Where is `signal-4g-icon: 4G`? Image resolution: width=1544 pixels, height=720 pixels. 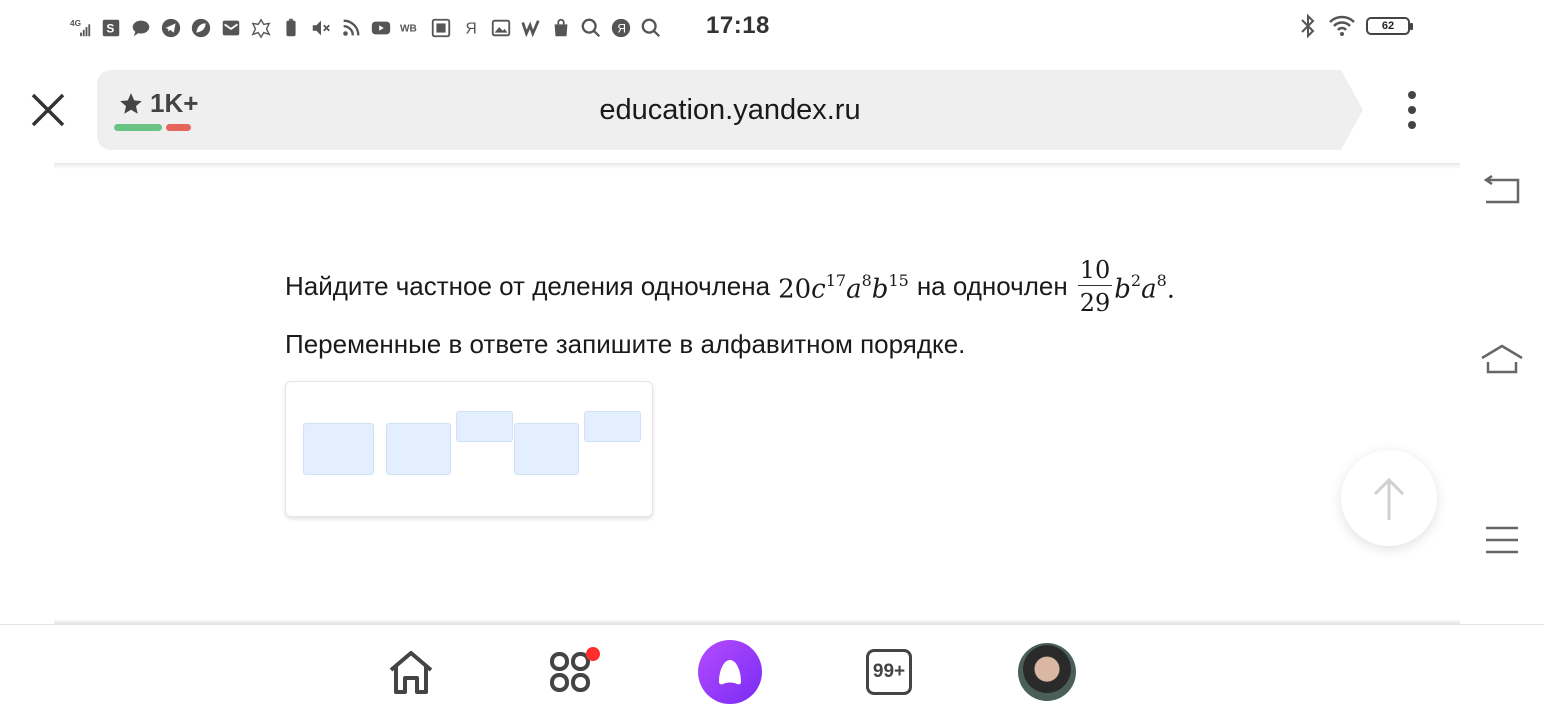 signal-4g-icon: 4G is located at coordinates (81, 28).